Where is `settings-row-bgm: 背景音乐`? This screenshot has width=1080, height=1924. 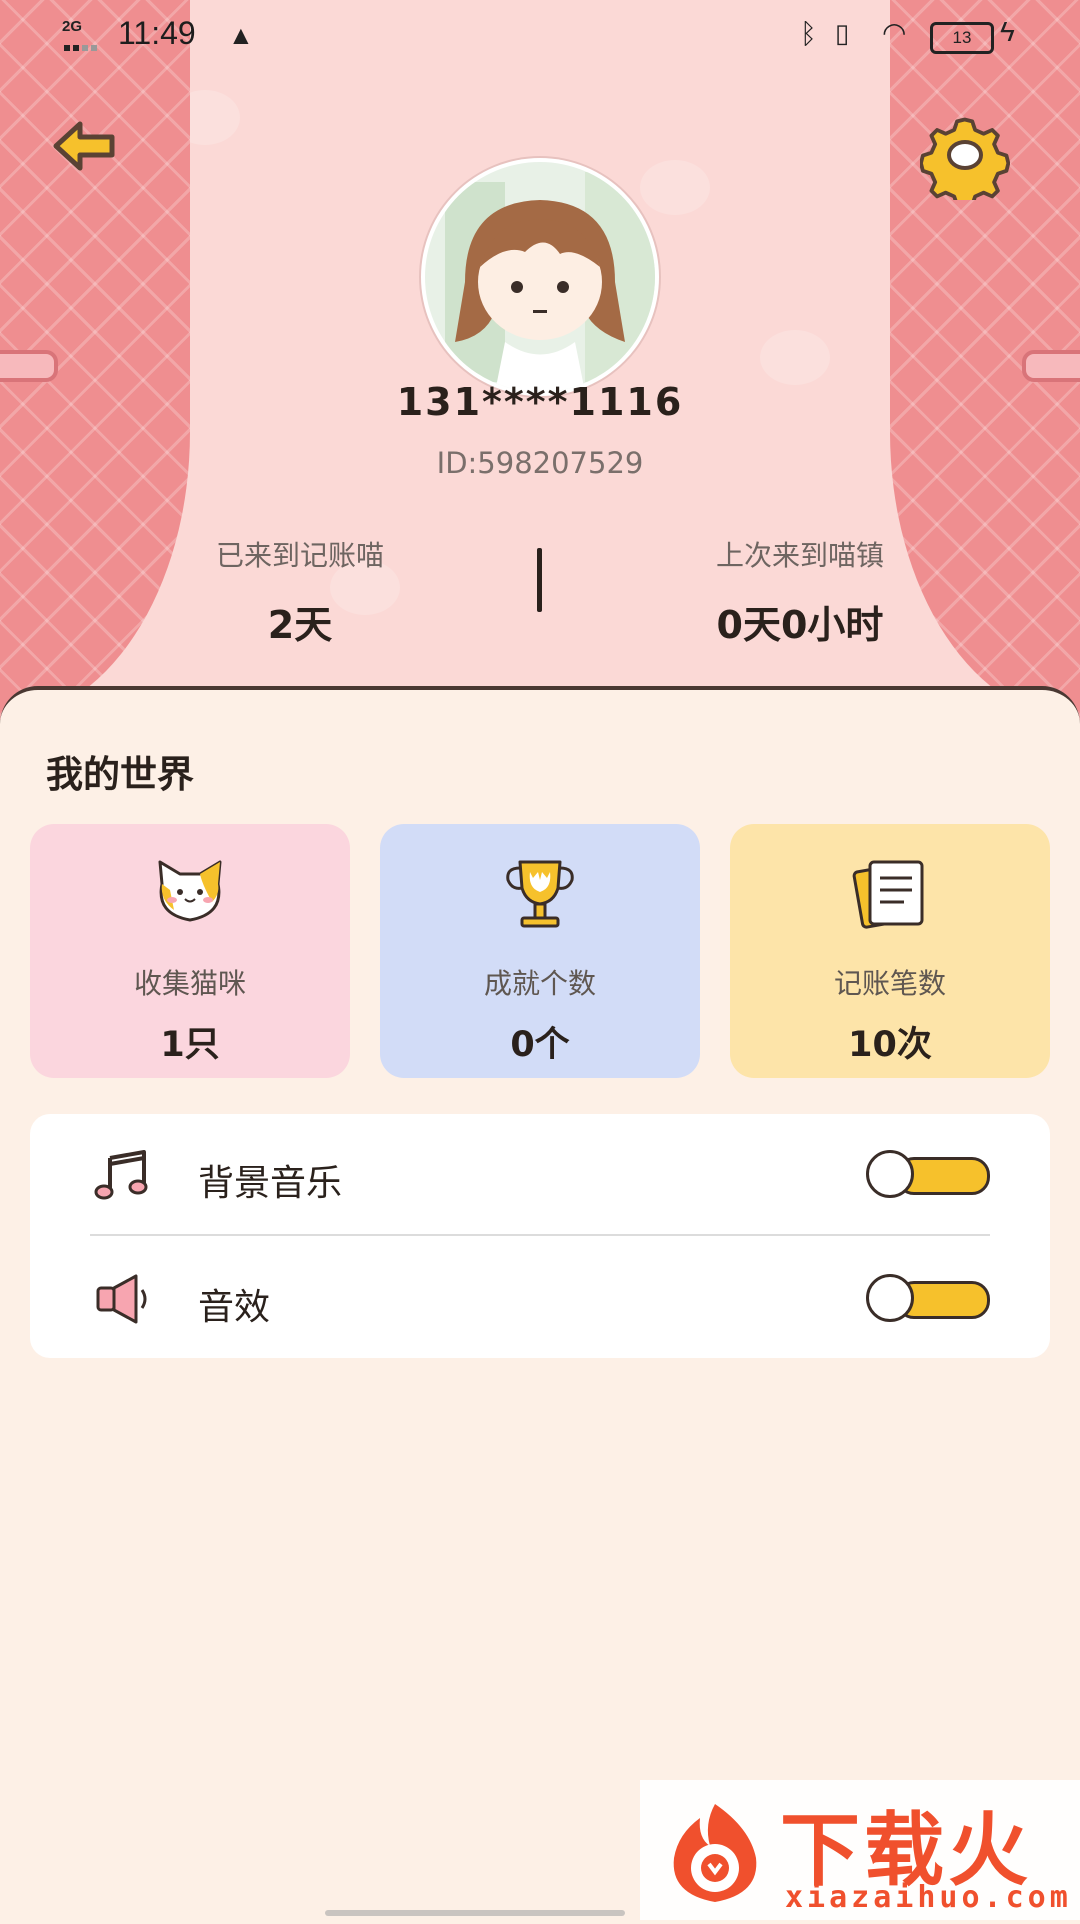
settings-row-bgm: 背景音乐 is located at coordinates (540, 1174).